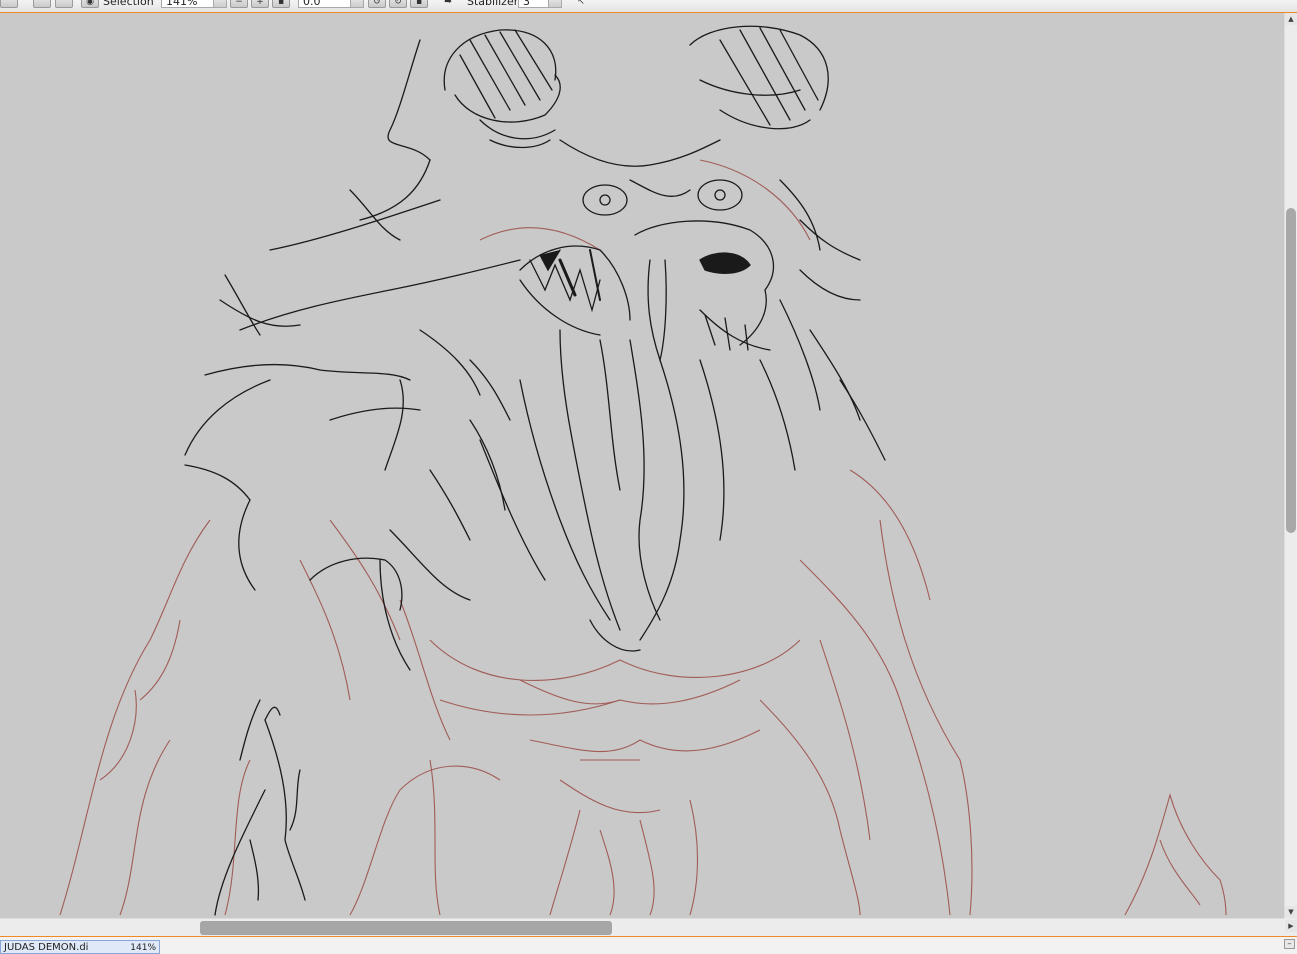  What do you see at coordinates (554, 3) in the screenshot?
I see `stabilizer-dropdown-icon` at bounding box center [554, 3].